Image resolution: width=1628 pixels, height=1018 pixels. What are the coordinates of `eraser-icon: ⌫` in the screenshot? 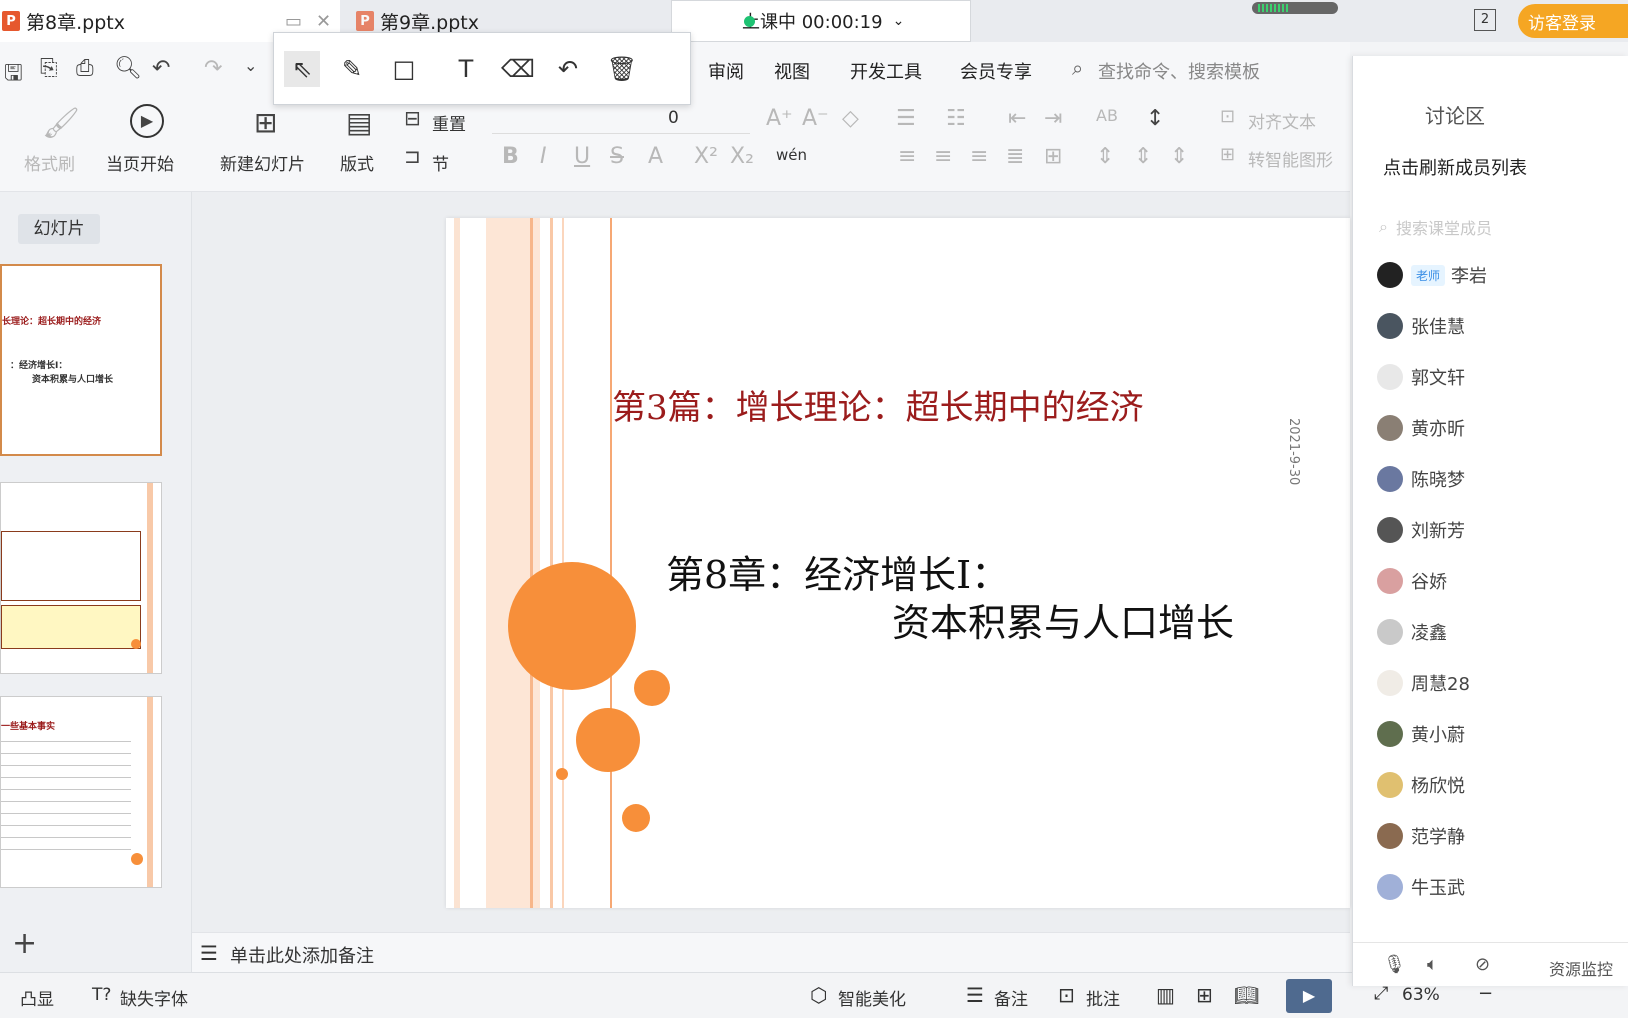 It's located at (518, 69).